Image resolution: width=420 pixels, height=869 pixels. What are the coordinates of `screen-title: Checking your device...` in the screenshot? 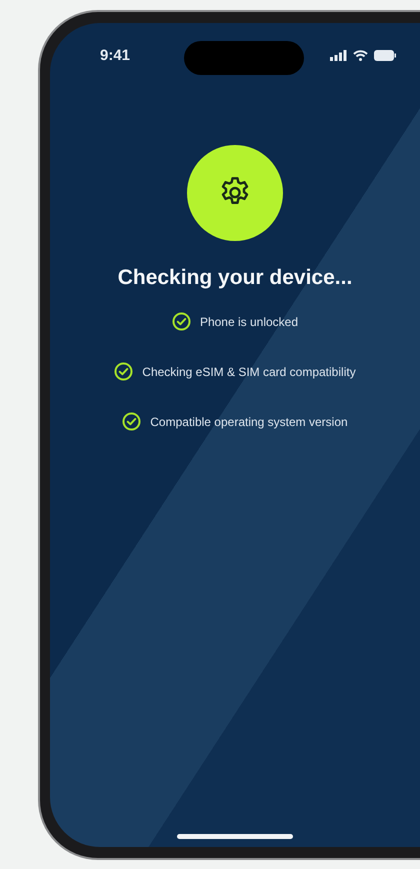 It's located at (235, 278).